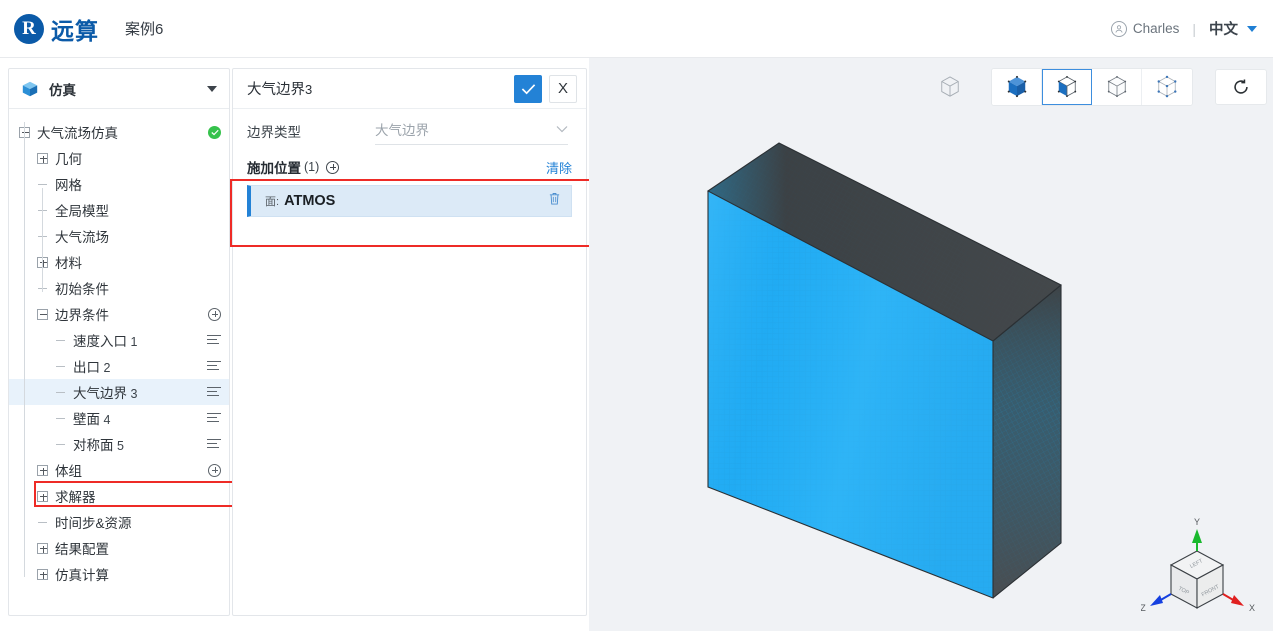 Image resolution: width=1273 pixels, height=631 pixels. Describe the element at coordinates (132, 394) in the screenshot. I see `tree-node-number: 3` at that location.